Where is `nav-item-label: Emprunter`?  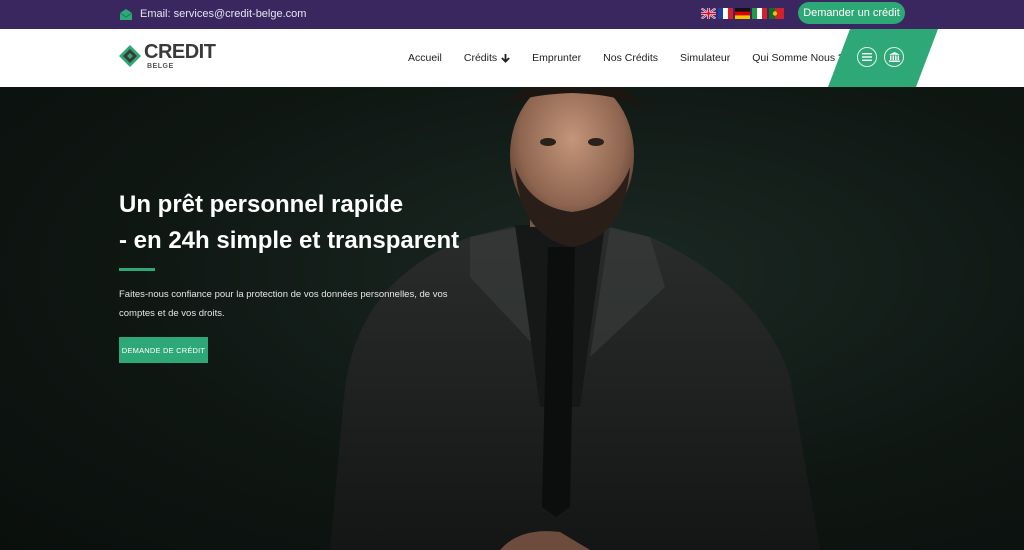
nav-item-label: Emprunter is located at coordinates (557, 58).